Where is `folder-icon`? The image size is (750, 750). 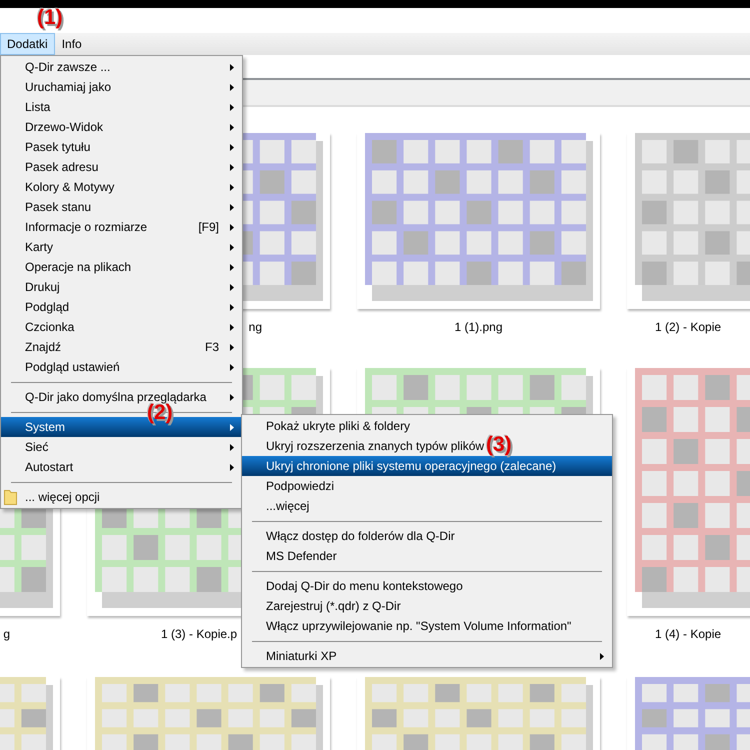
folder-icon is located at coordinates (10, 497).